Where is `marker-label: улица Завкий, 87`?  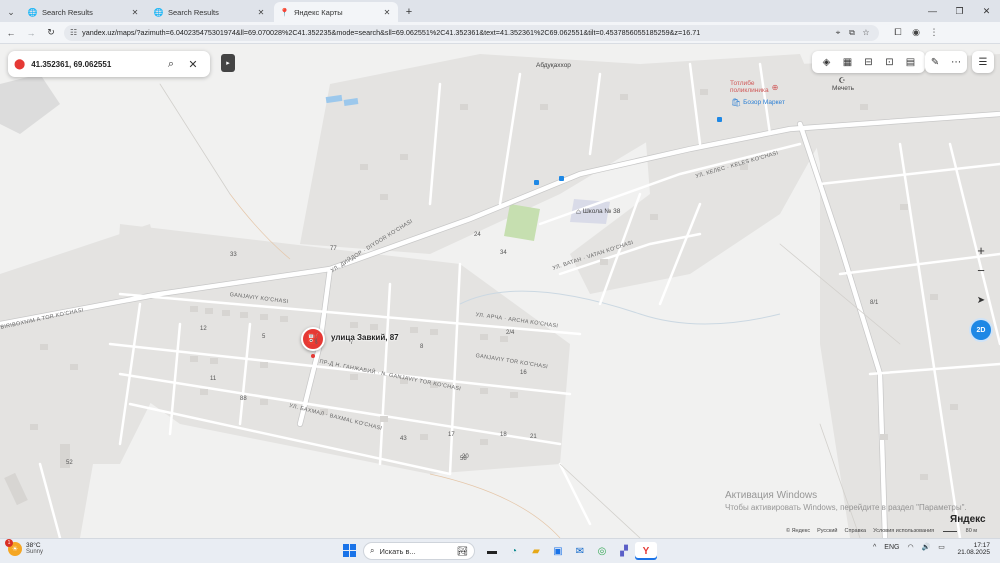 marker-label: улица Завкий, 87 is located at coordinates (365, 337).